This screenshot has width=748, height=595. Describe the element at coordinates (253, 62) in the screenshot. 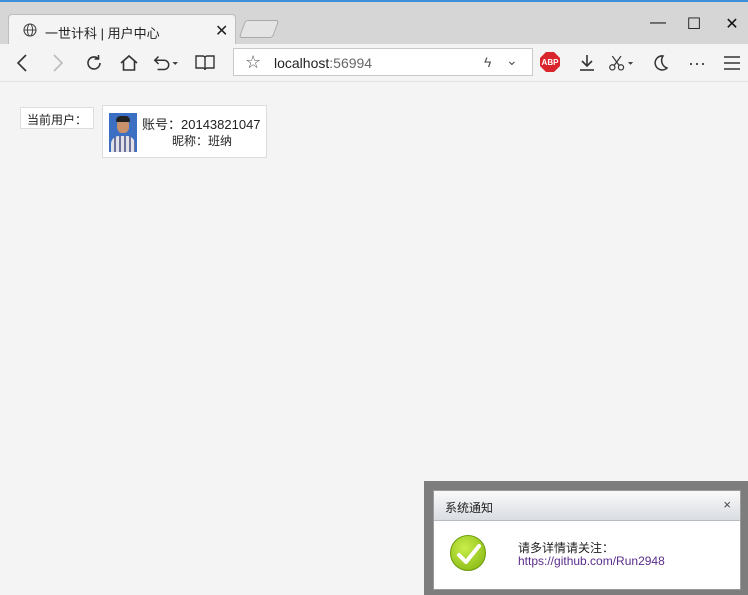

I see `favorite-star-icon: ☆` at that location.